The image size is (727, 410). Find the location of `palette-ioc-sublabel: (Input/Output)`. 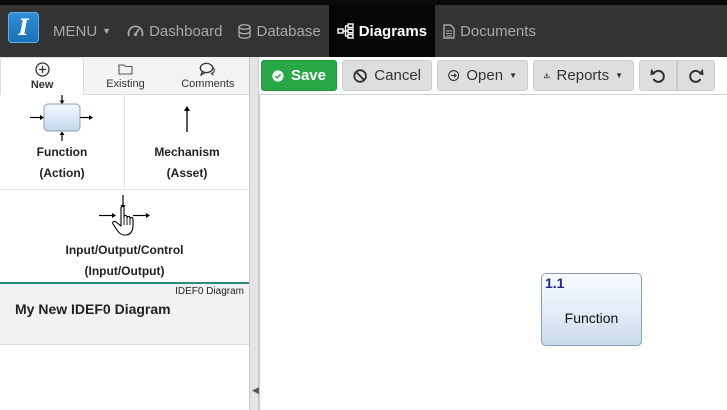

palette-ioc-sublabel: (Input/Output) is located at coordinates (124, 271).